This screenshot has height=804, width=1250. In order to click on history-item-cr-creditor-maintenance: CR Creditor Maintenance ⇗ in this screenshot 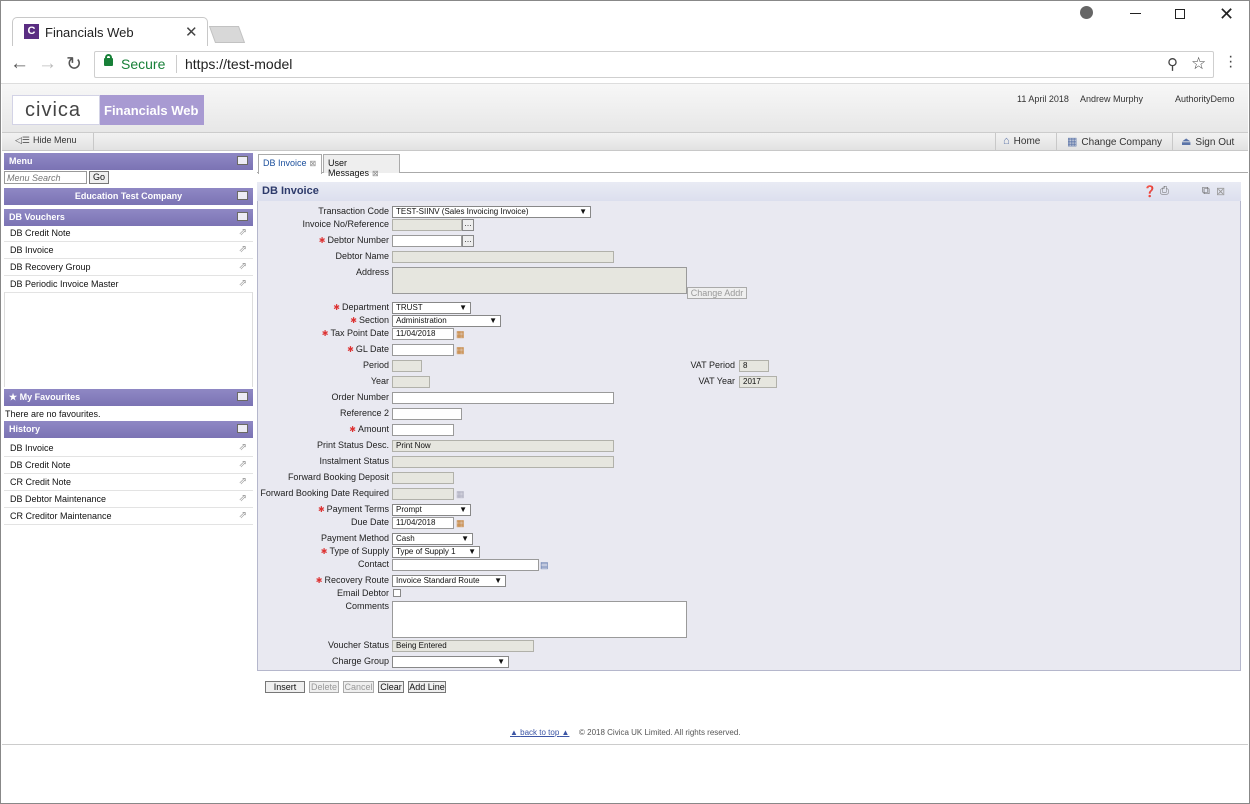, I will do `click(128, 516)`.